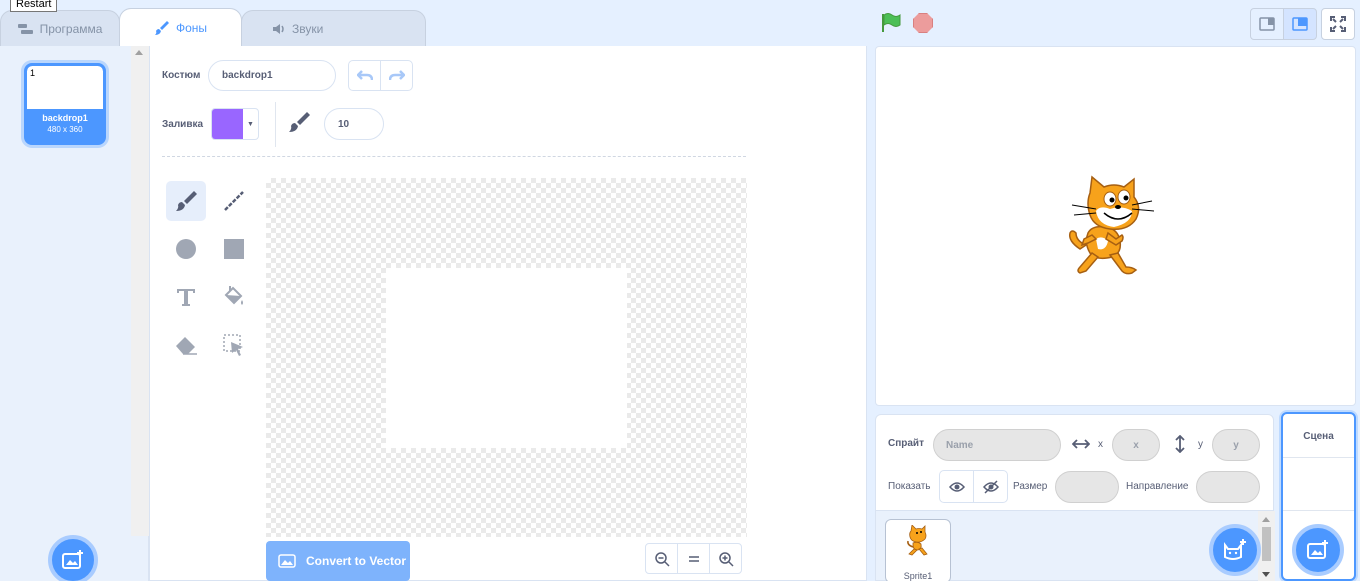  I want to click on zoom-in-button, so click(725, 558).